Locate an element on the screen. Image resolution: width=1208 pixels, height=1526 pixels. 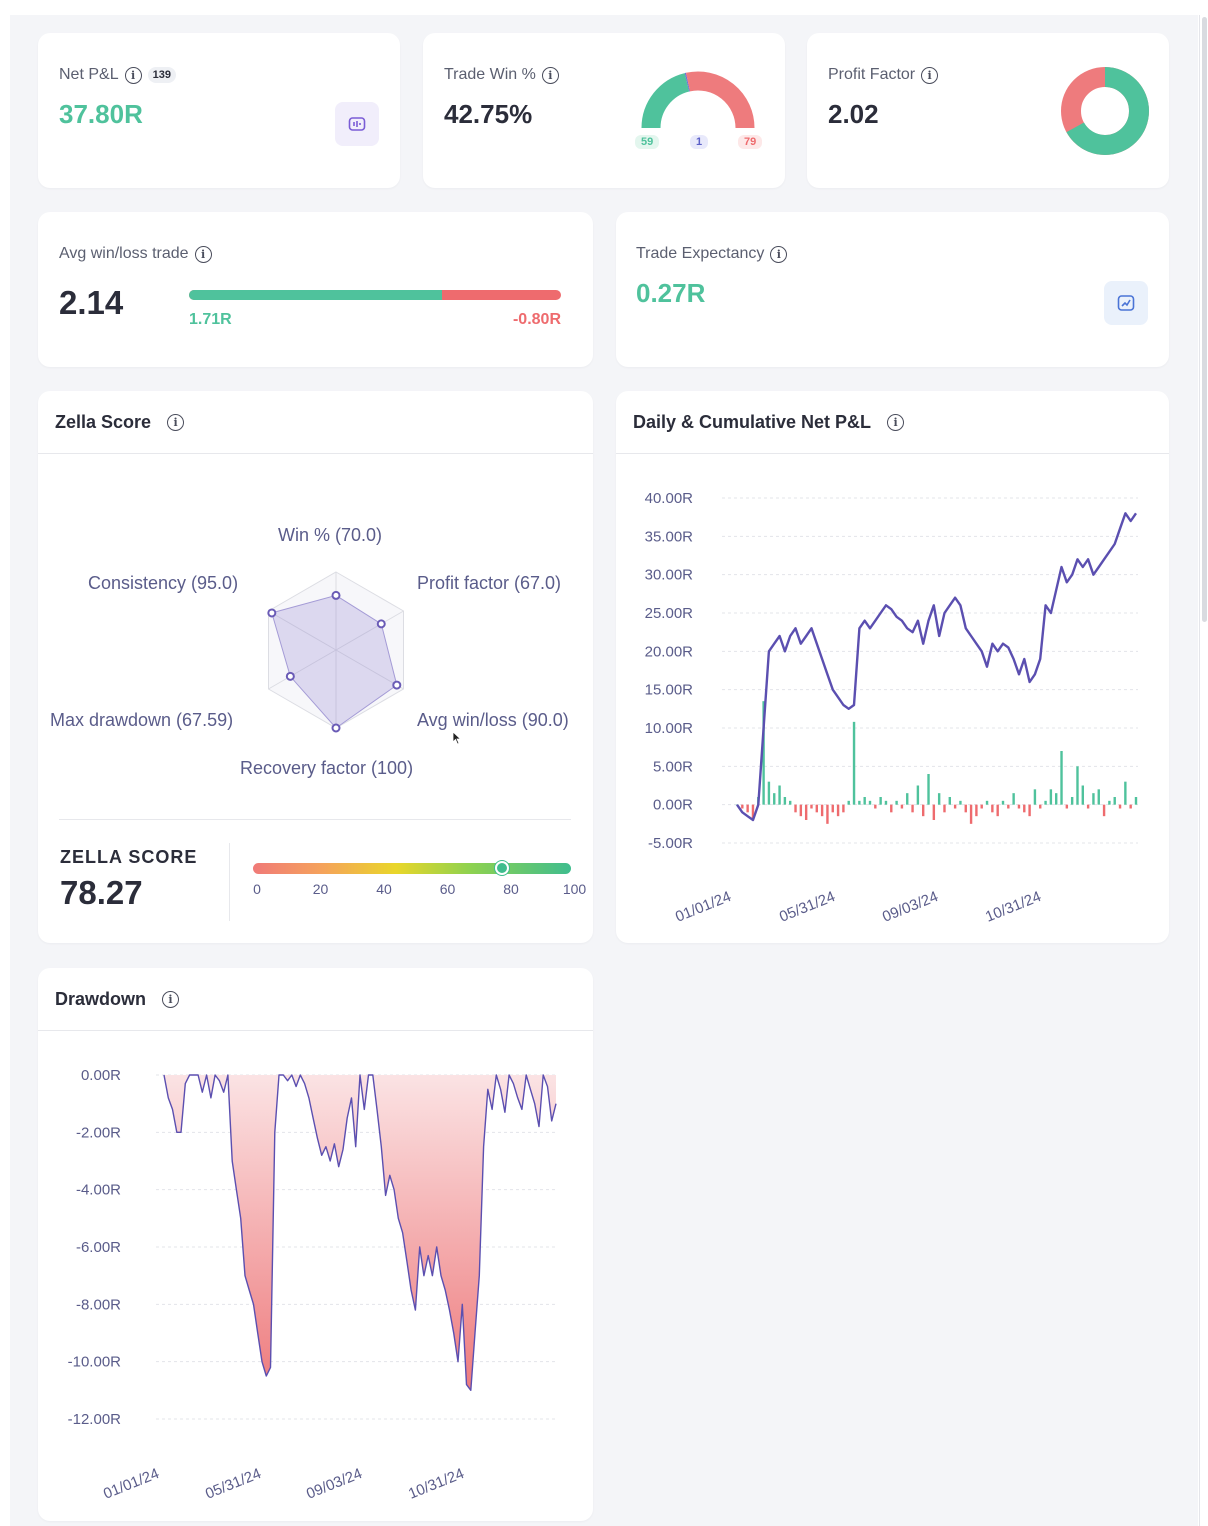
y-tick-label: -12.00R is located at coordinates (95, 1419).